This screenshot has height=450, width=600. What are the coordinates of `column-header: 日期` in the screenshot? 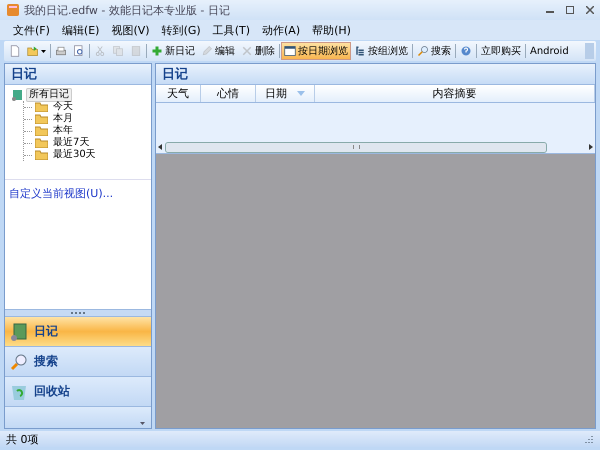 It's located at (285, 93).